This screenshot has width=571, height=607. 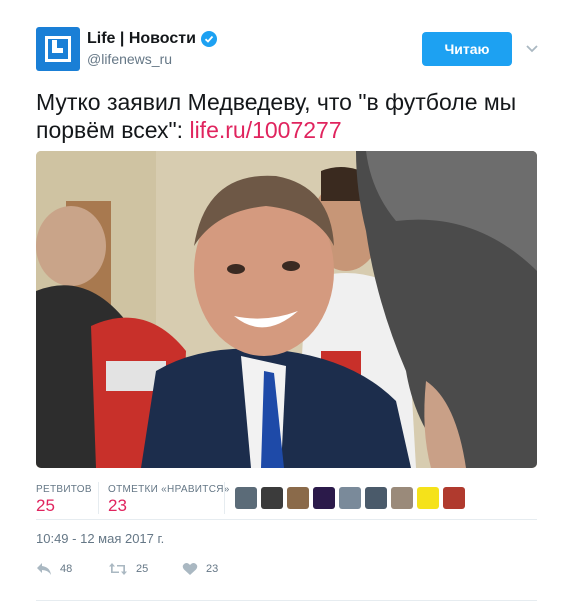 What do you see at coordinates (44, 569) in the screenshot?
I see `reply-icon` at bounding box center [44, 569].